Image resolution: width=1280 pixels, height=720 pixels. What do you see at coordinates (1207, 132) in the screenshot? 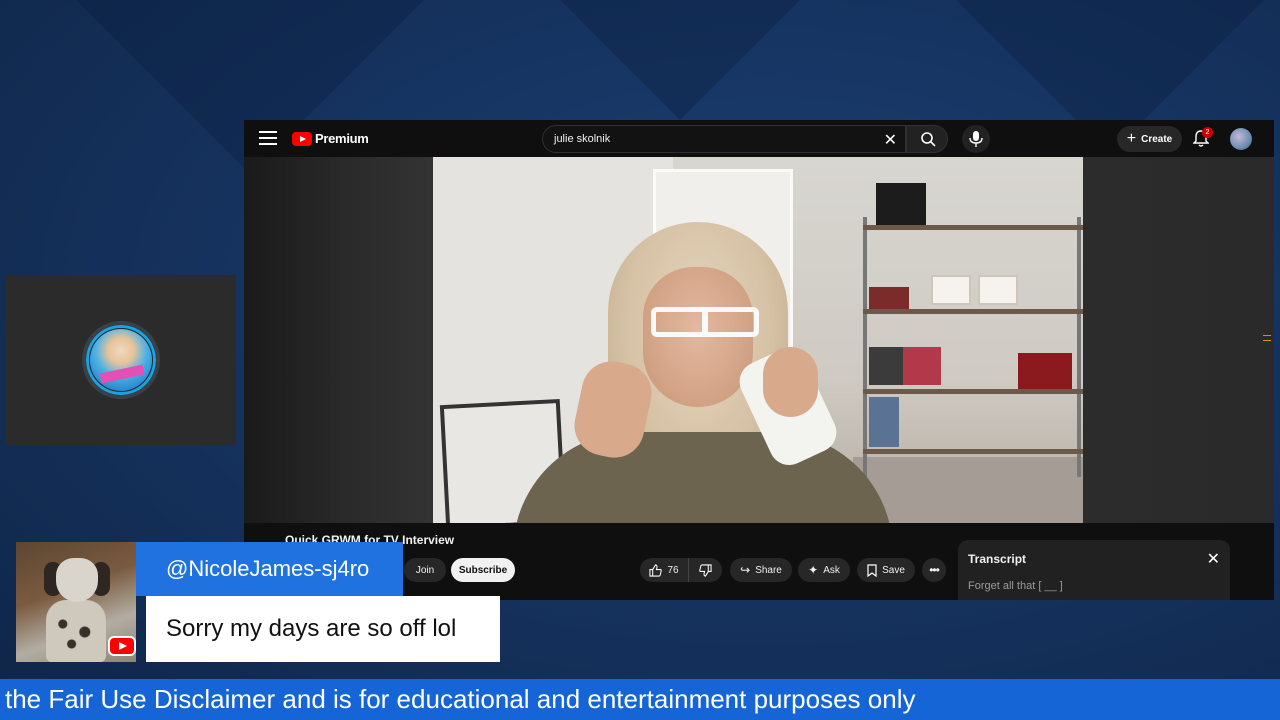
I see `notification-count-badge: 2` at bounding box center [1207, 132].